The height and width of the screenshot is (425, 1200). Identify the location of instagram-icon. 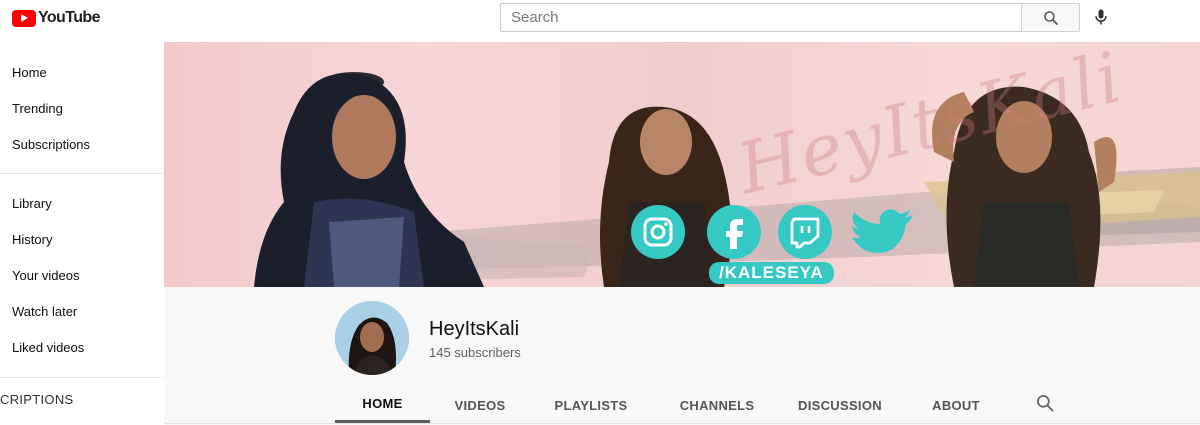
(658, 232).